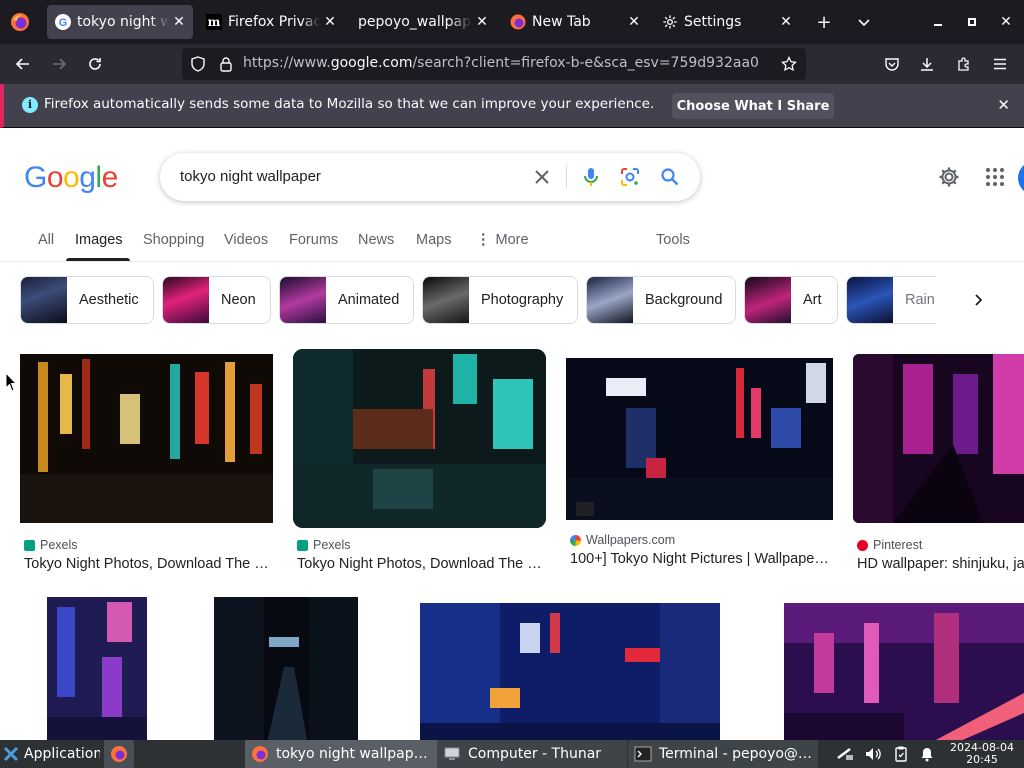  What do you see at coordinates (901, 754) in the screenshot?
I see `clipboard-icon` at bounding box center [901, 754].